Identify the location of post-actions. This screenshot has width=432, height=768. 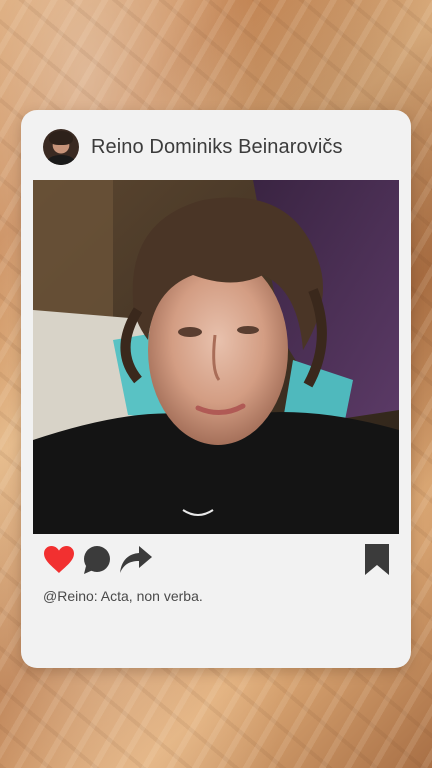
(216, 561).